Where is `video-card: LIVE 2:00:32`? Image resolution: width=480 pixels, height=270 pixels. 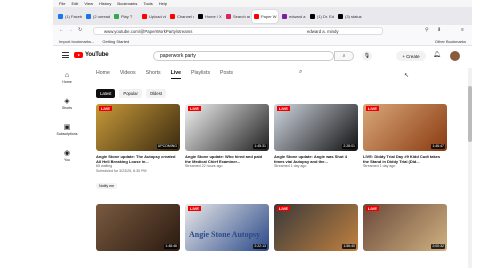
video-card: LIVE 2:00:32 is located at coordinates (405, 227).